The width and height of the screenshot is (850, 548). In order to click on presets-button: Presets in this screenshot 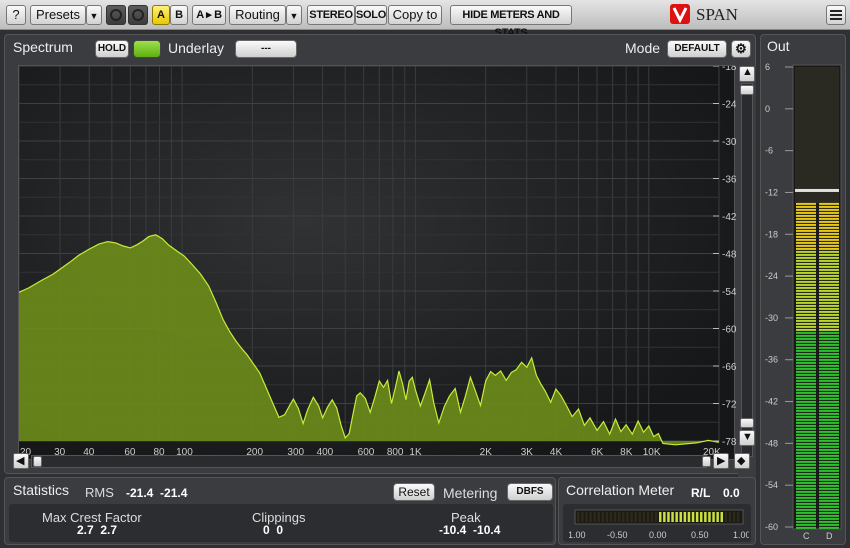, I will do `click(58, 15)`.